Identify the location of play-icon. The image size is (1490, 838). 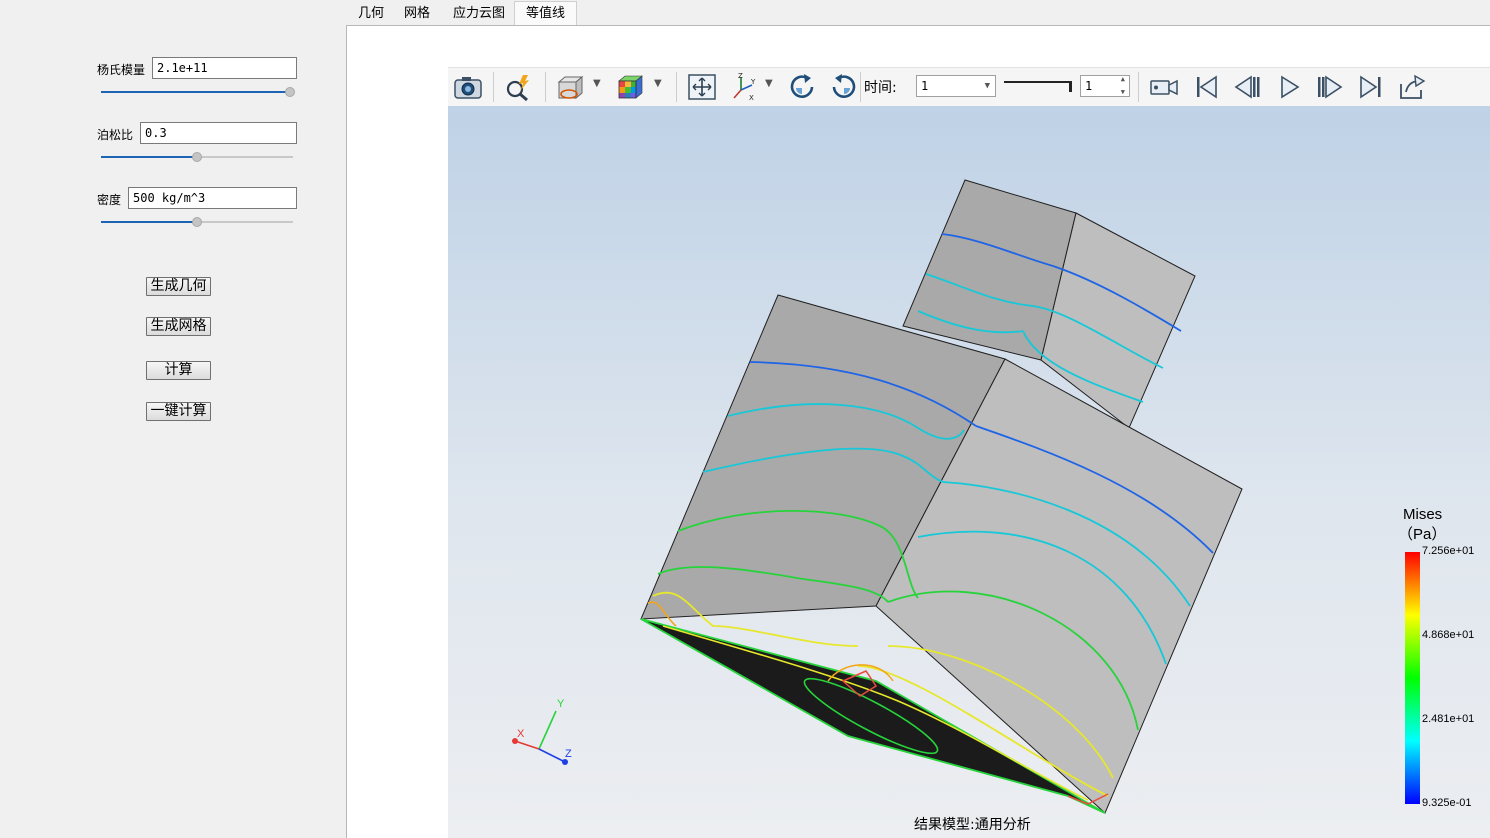
(1289, 87).